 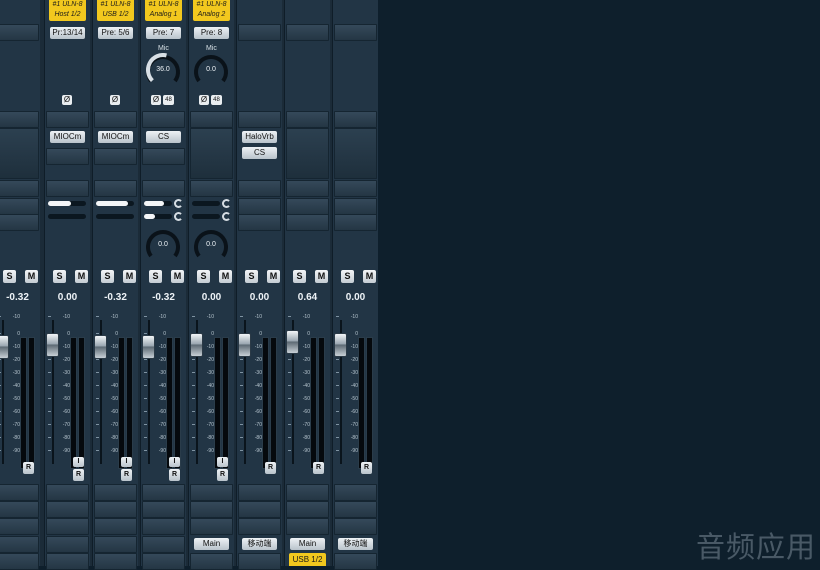 I want to click on send-pan-ring, so click(x=226, y=203).